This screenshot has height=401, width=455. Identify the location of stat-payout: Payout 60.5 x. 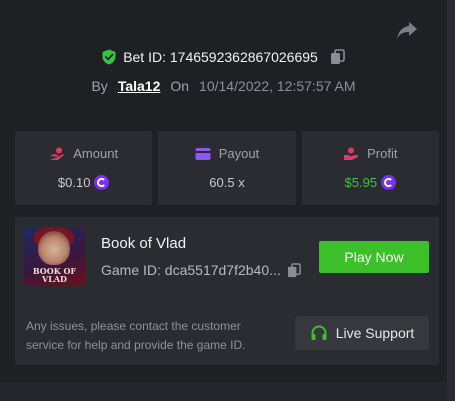
(227, 168).